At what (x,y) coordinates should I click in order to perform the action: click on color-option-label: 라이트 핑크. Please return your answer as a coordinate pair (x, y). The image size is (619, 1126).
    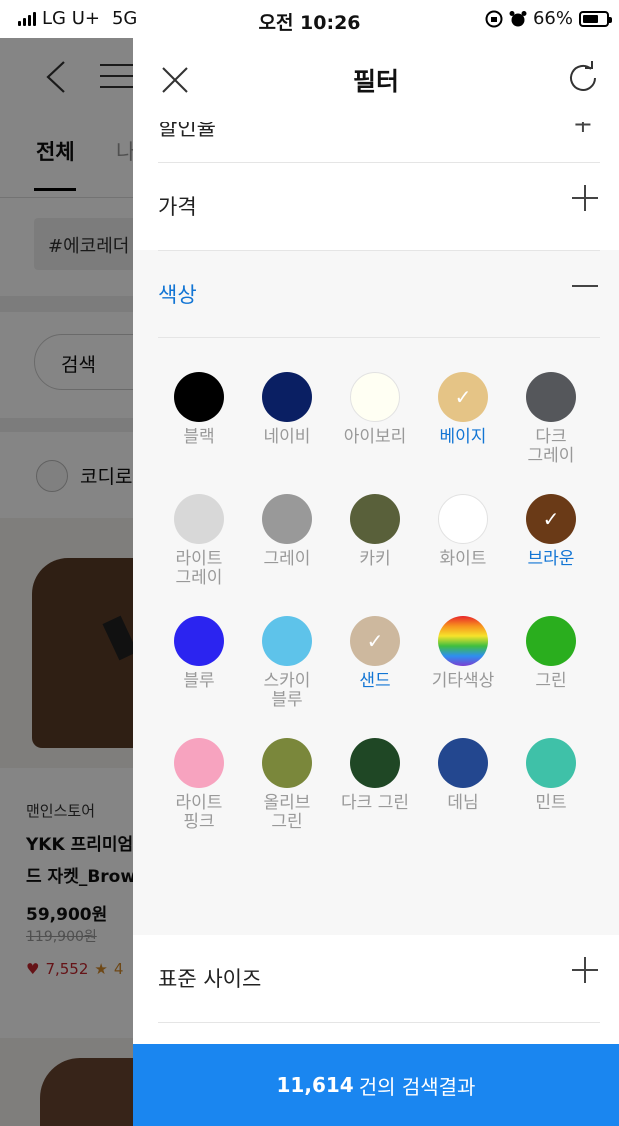
    Looking at the image, I should click on (199, 812).